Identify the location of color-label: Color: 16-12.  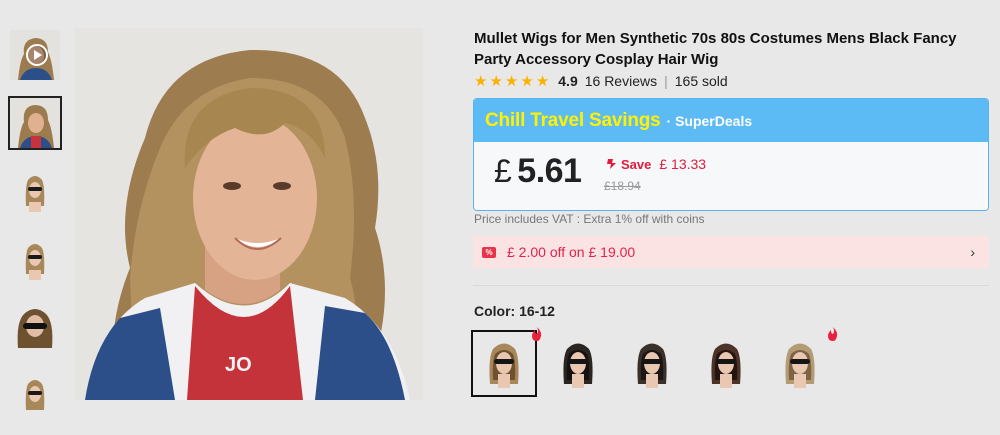
(514, 311).